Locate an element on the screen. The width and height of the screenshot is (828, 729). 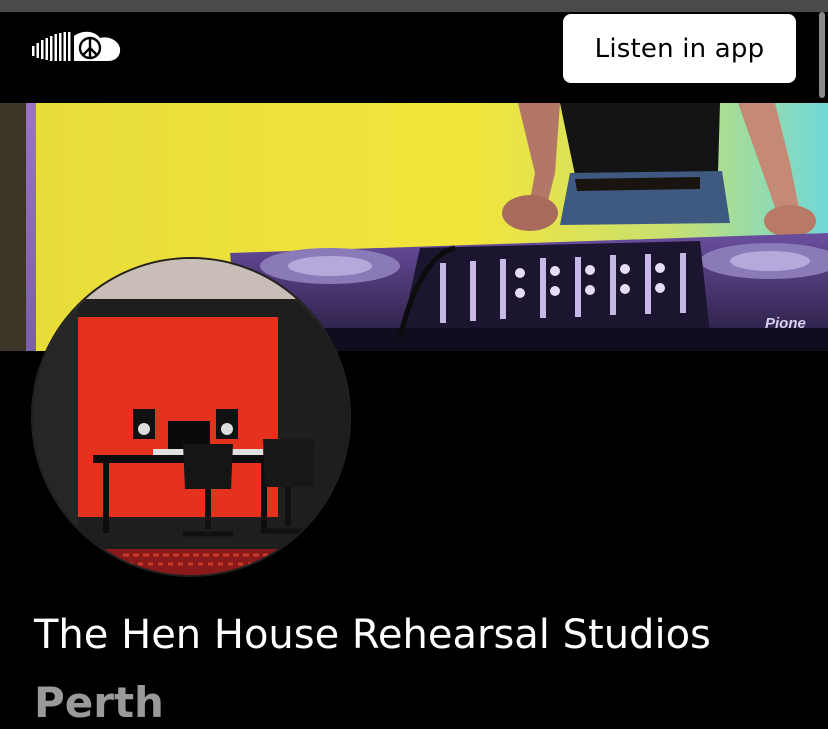
mixer-brand-label: Pione is located at coordinates (785, 323).